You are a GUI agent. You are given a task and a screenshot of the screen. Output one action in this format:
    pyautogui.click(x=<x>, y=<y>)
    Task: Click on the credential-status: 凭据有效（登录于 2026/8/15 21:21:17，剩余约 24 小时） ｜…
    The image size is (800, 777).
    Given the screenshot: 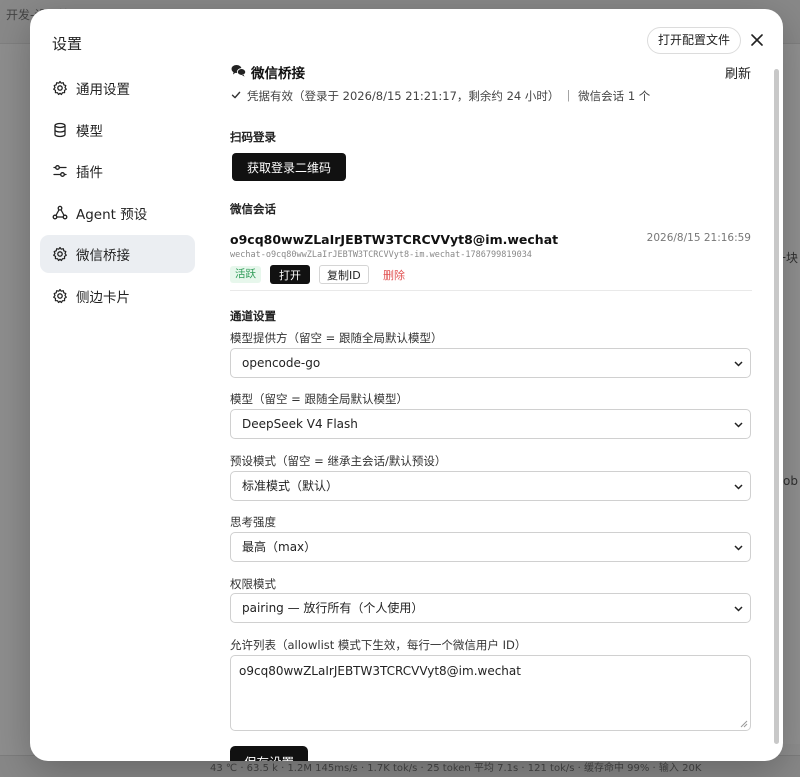 What is the action you would take?
    pyautogui.click(x=491, y=96)
    